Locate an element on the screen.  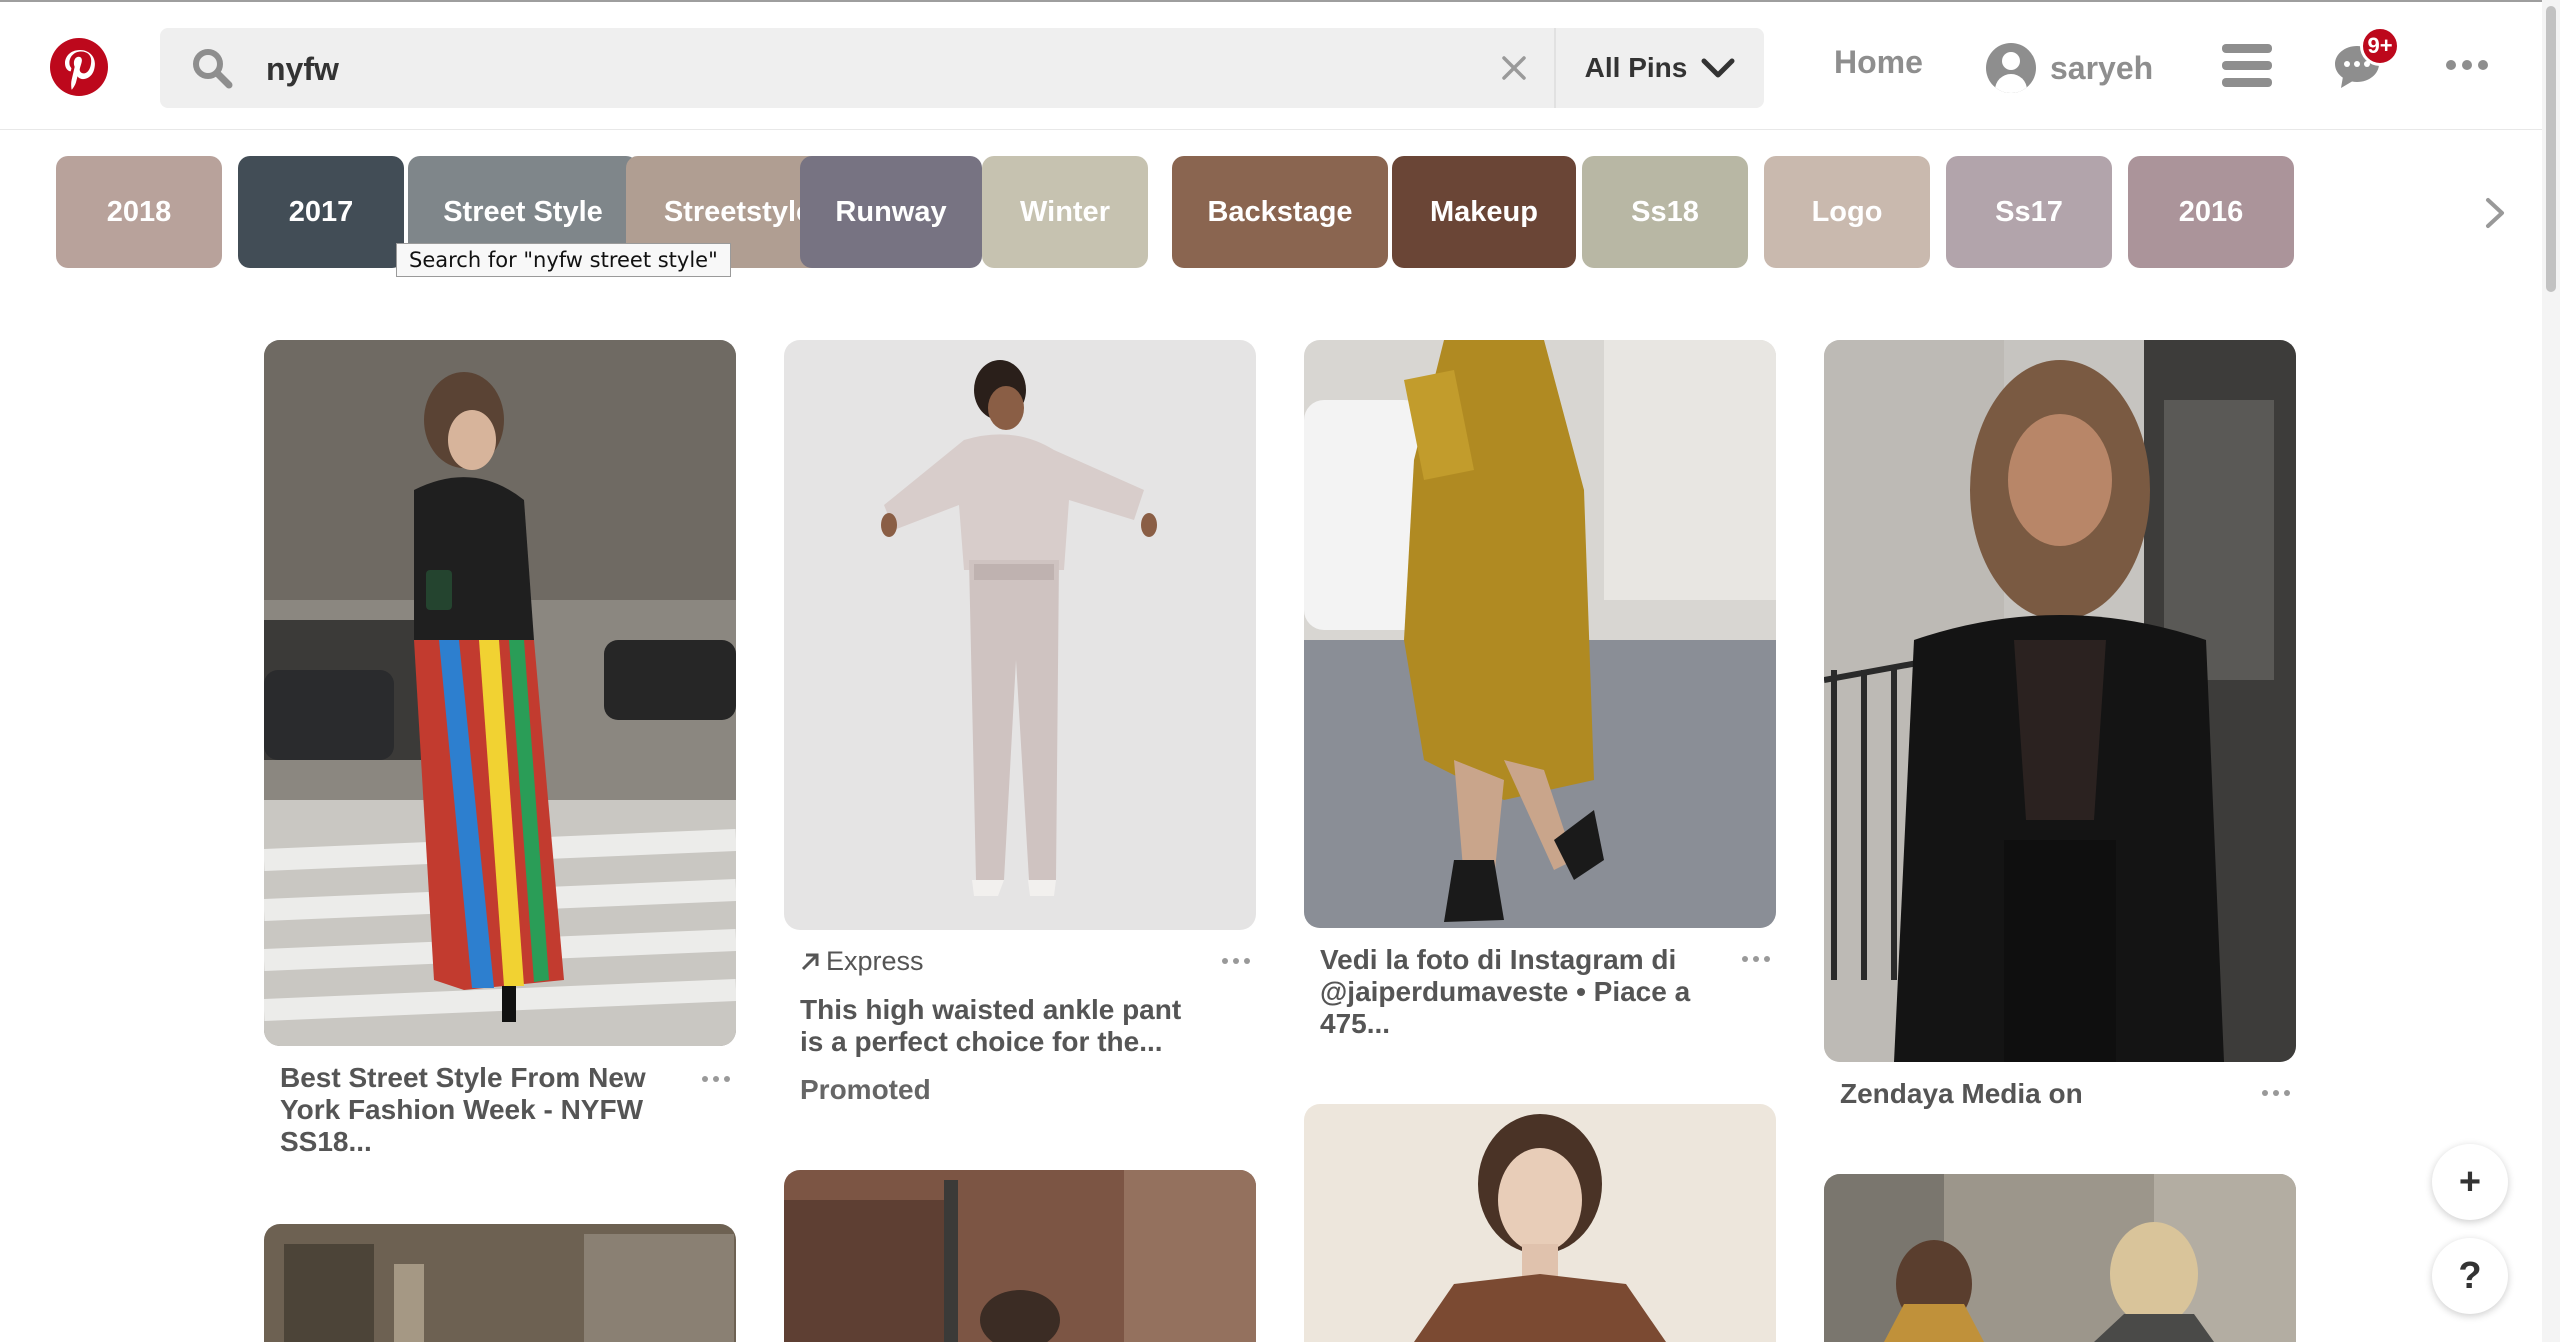
chevron-down-icon is located at coordinates (1718, 68).